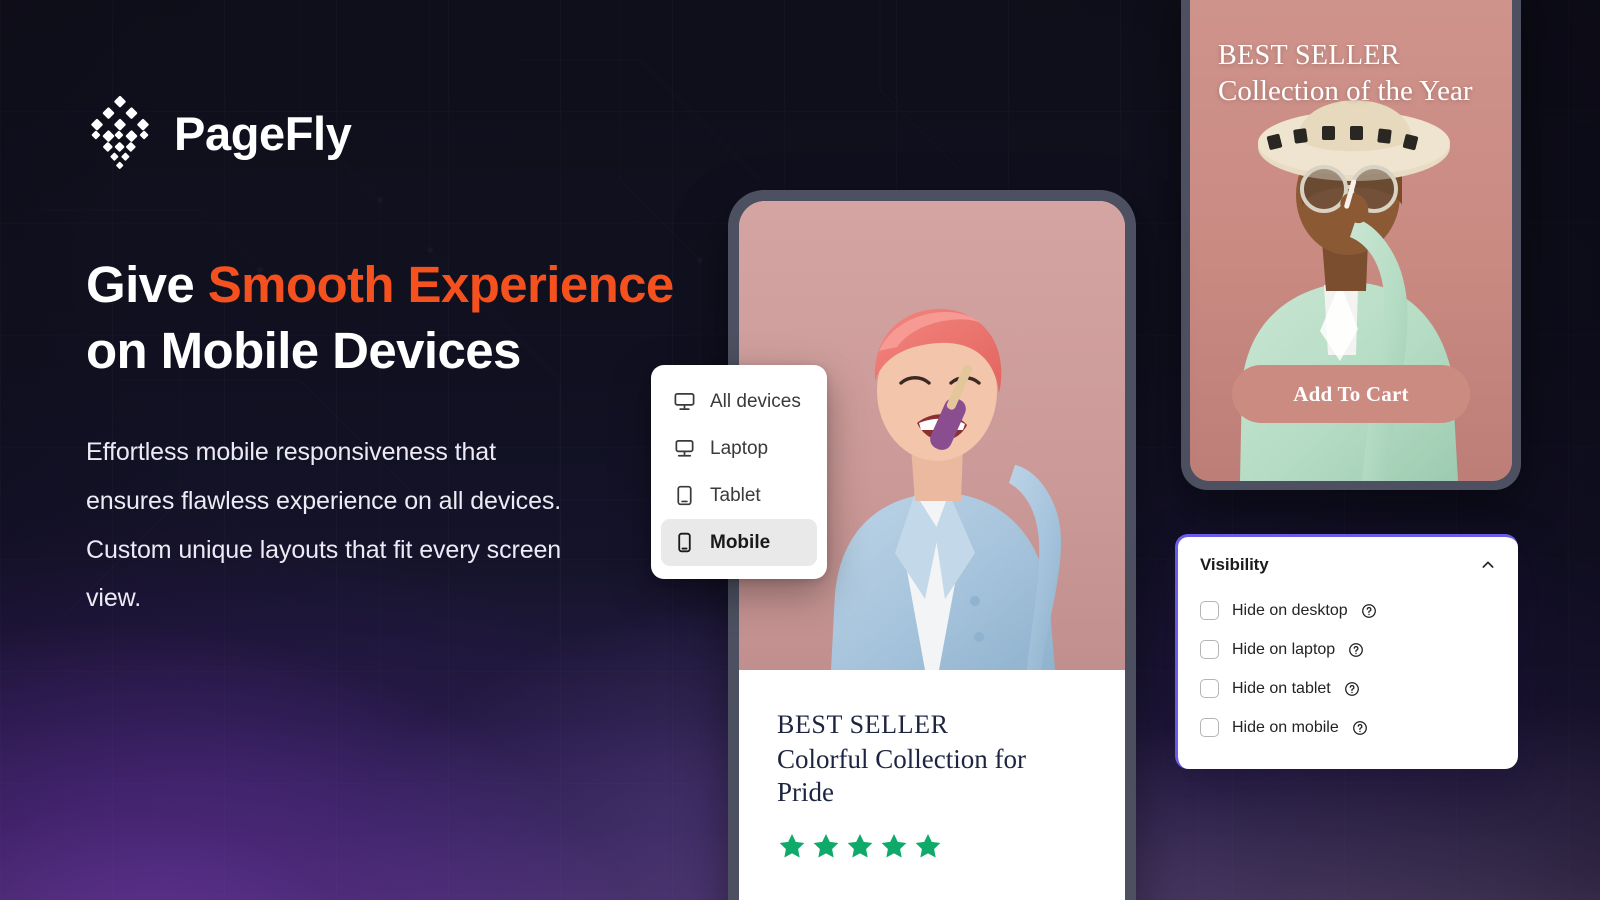  What do you see at coordinates (1209, 649) in the screenshot?
I see `hide-on-laptop-checkbox` at bounding box center [1209, 649].